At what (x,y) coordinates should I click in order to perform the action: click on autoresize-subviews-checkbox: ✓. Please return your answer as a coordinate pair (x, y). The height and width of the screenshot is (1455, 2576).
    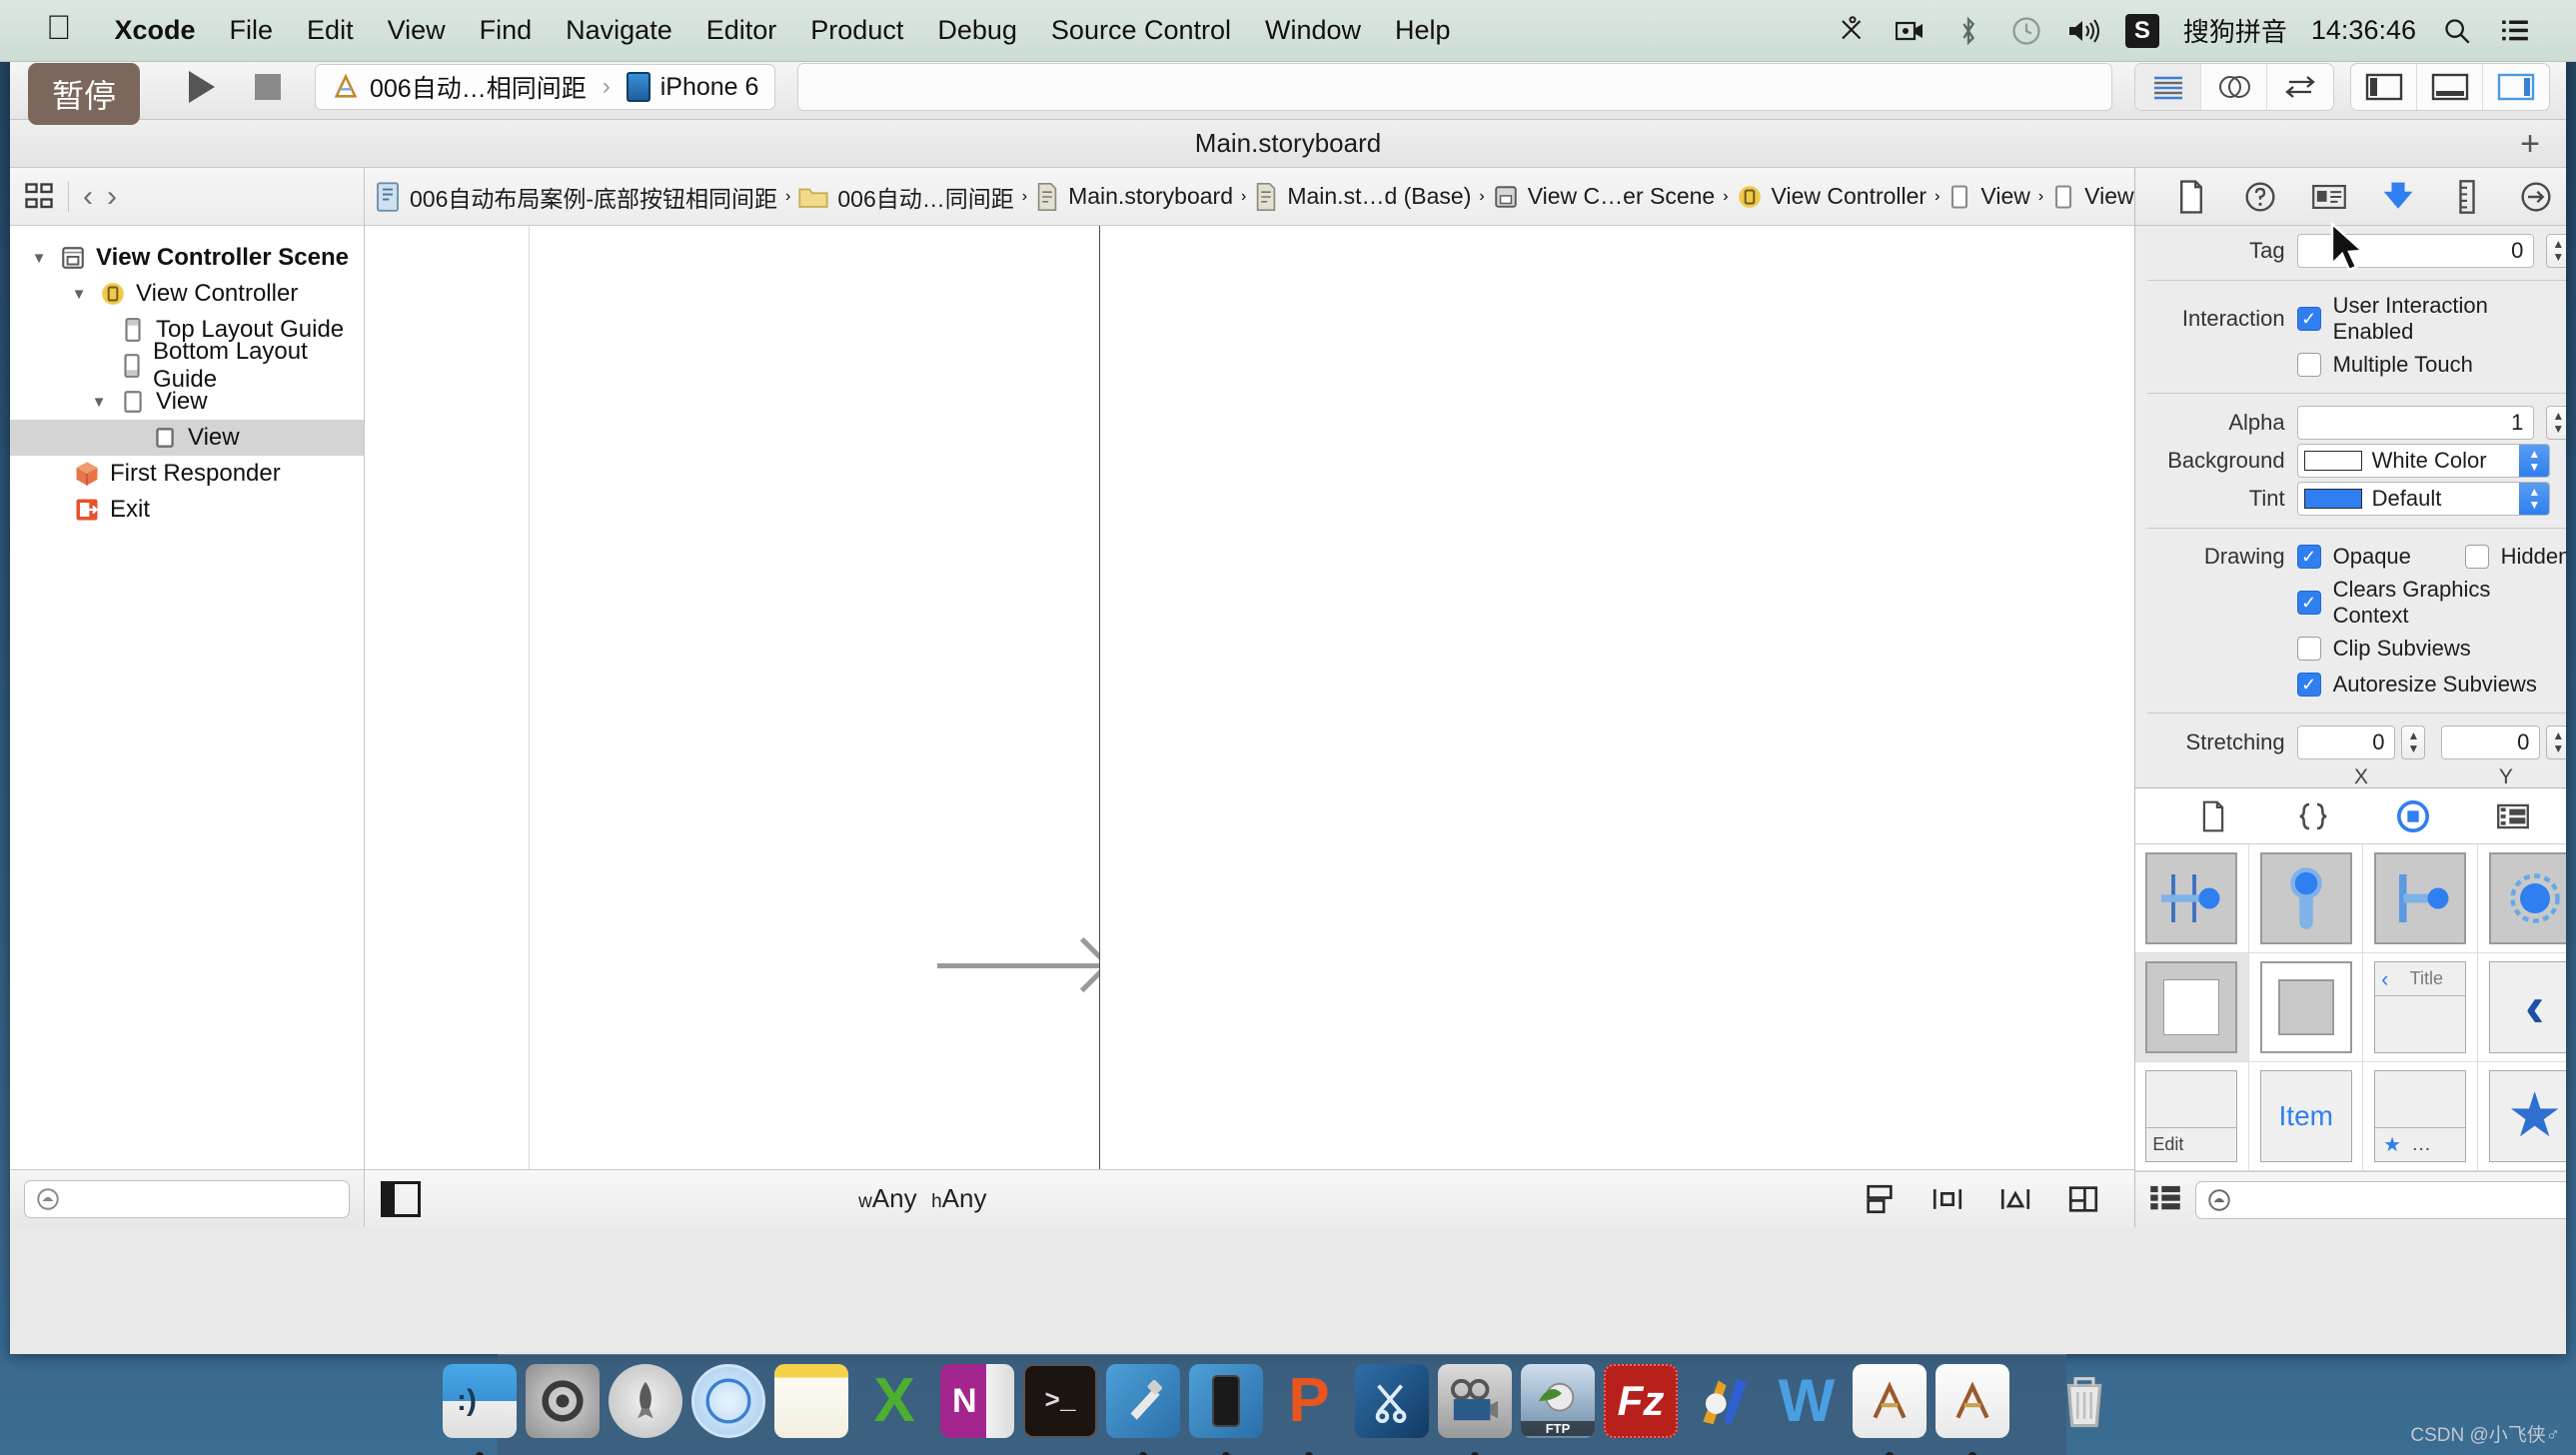
    Looking at the image, I should click on (2308, 685).